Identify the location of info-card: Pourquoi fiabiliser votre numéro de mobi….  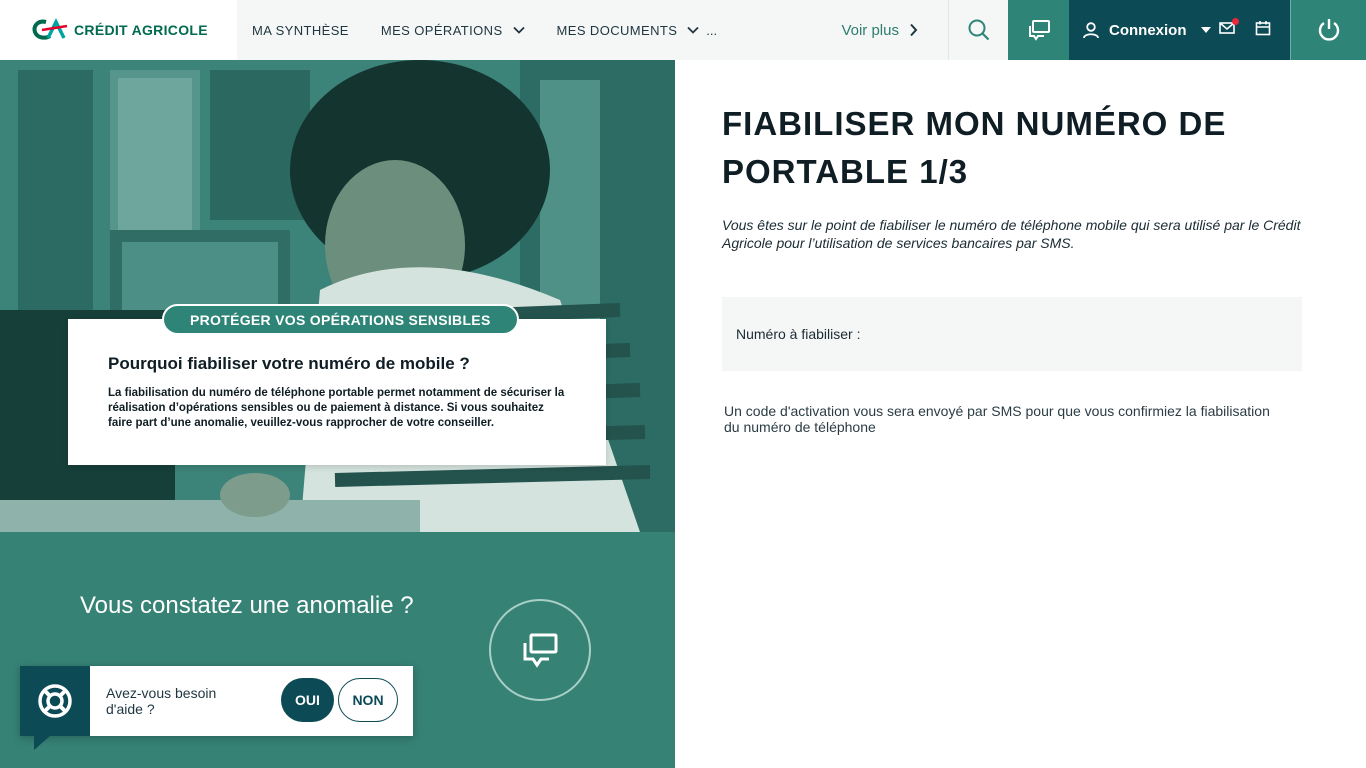
(337, 392).